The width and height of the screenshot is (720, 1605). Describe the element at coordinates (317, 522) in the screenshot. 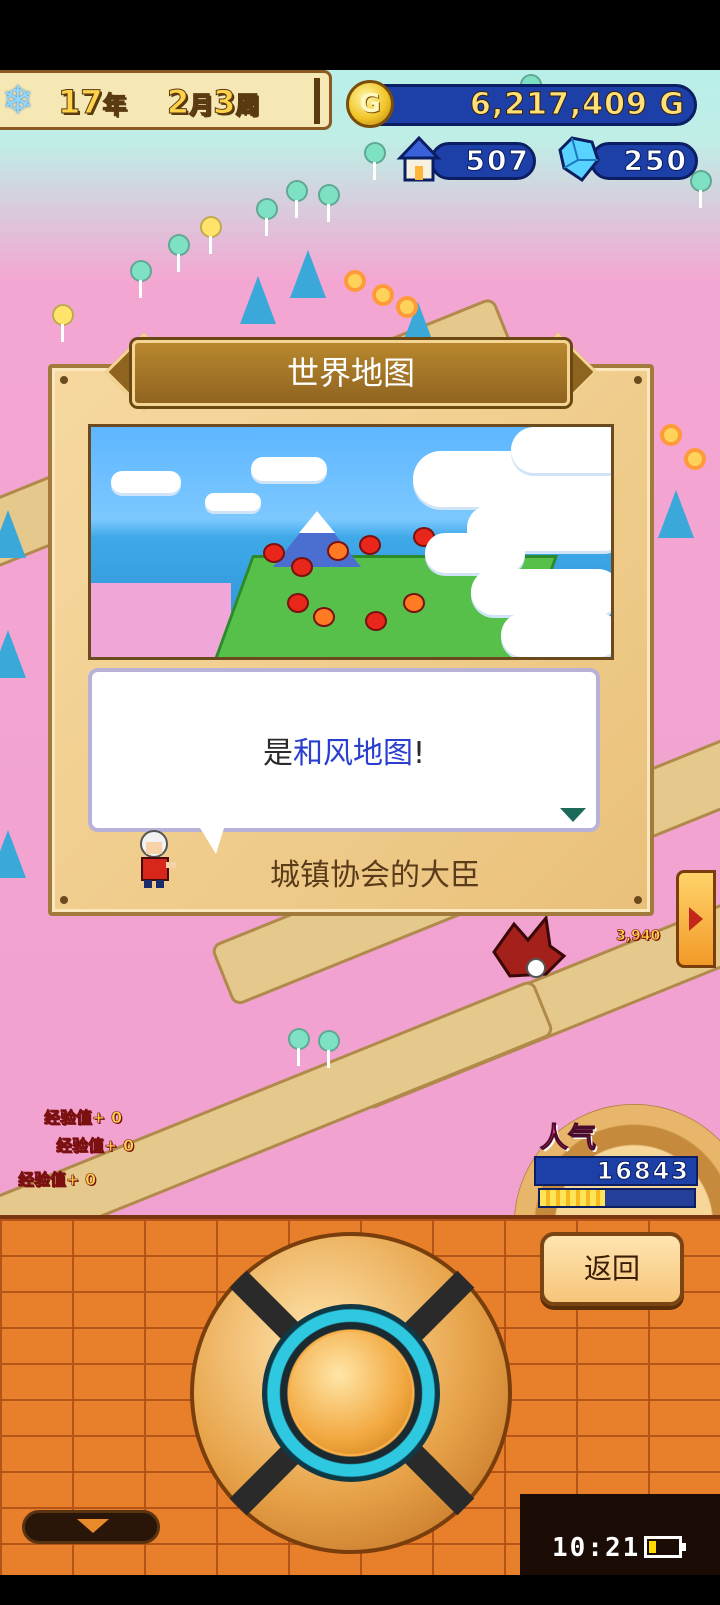

I see `mountain-snowcap` at that location.